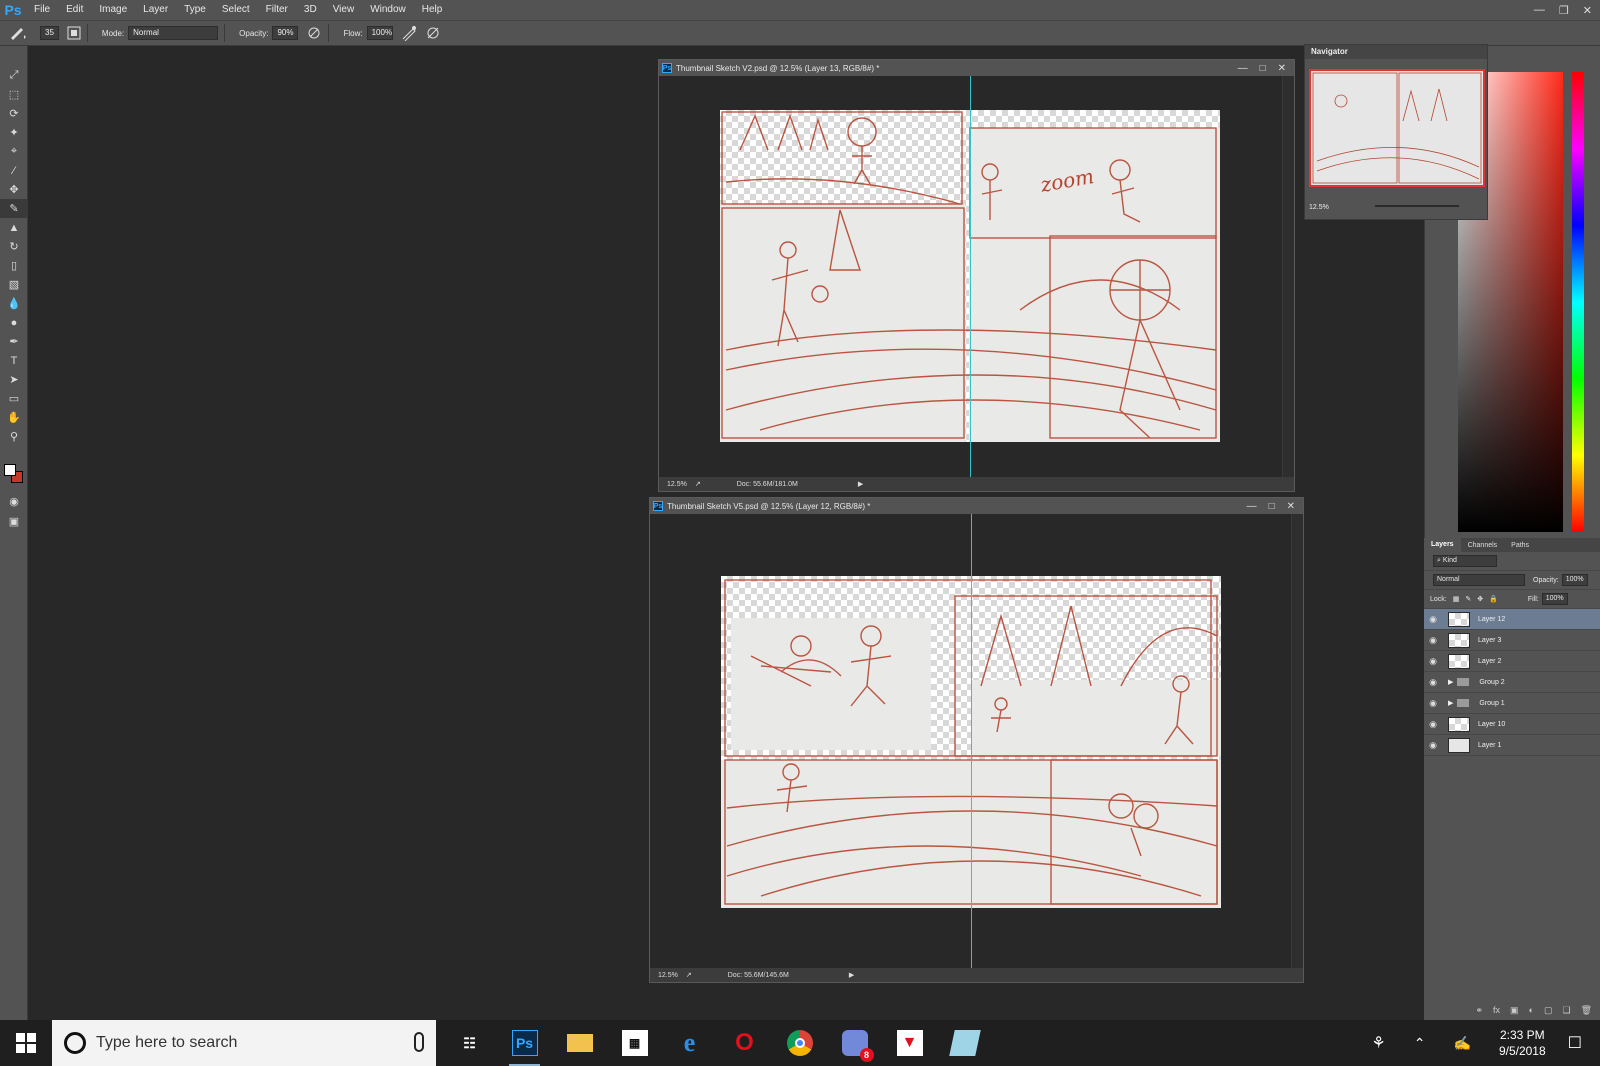 This screenshot has width=1600, height=1066. Describe the element at coordinates (314, 33) in the screenshot. I see `pressure-opacity-icon` at that location.